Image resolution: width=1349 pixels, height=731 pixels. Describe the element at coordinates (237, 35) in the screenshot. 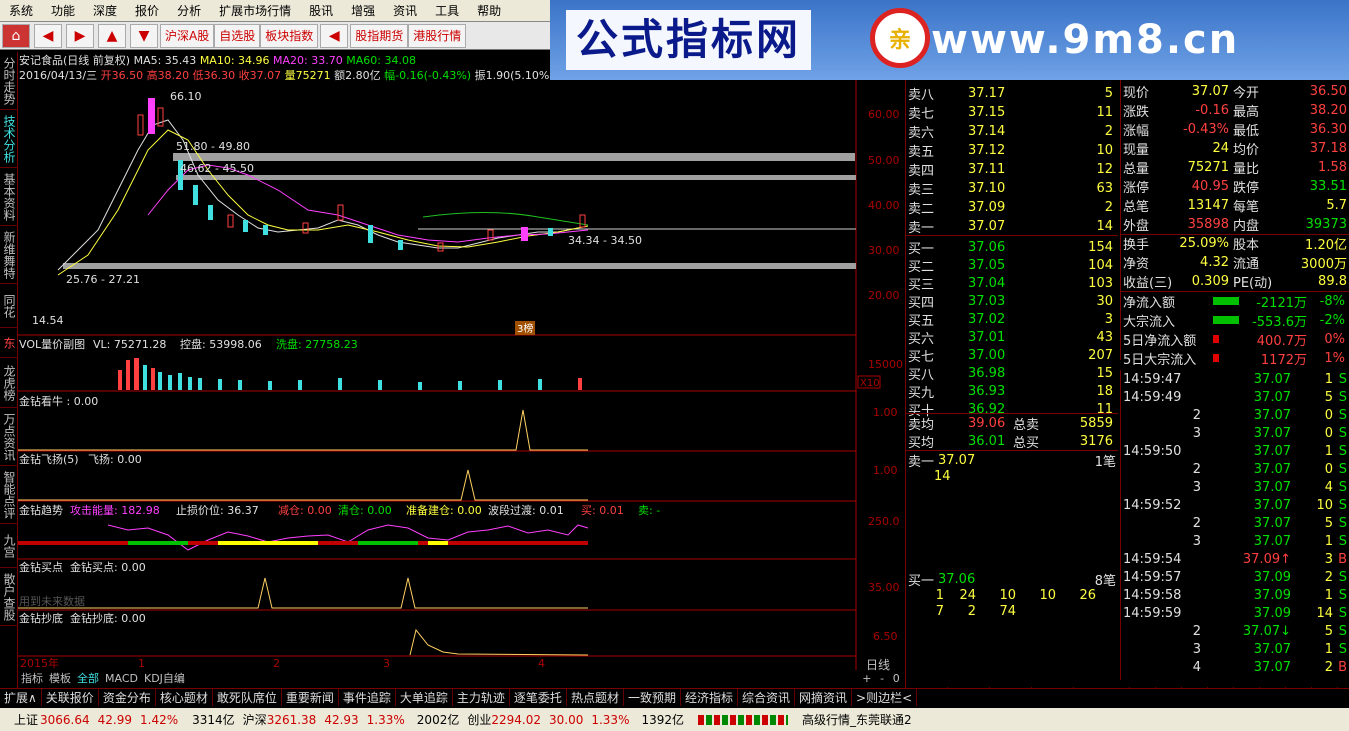

I see `watchlist-button: 自选股` at that location.